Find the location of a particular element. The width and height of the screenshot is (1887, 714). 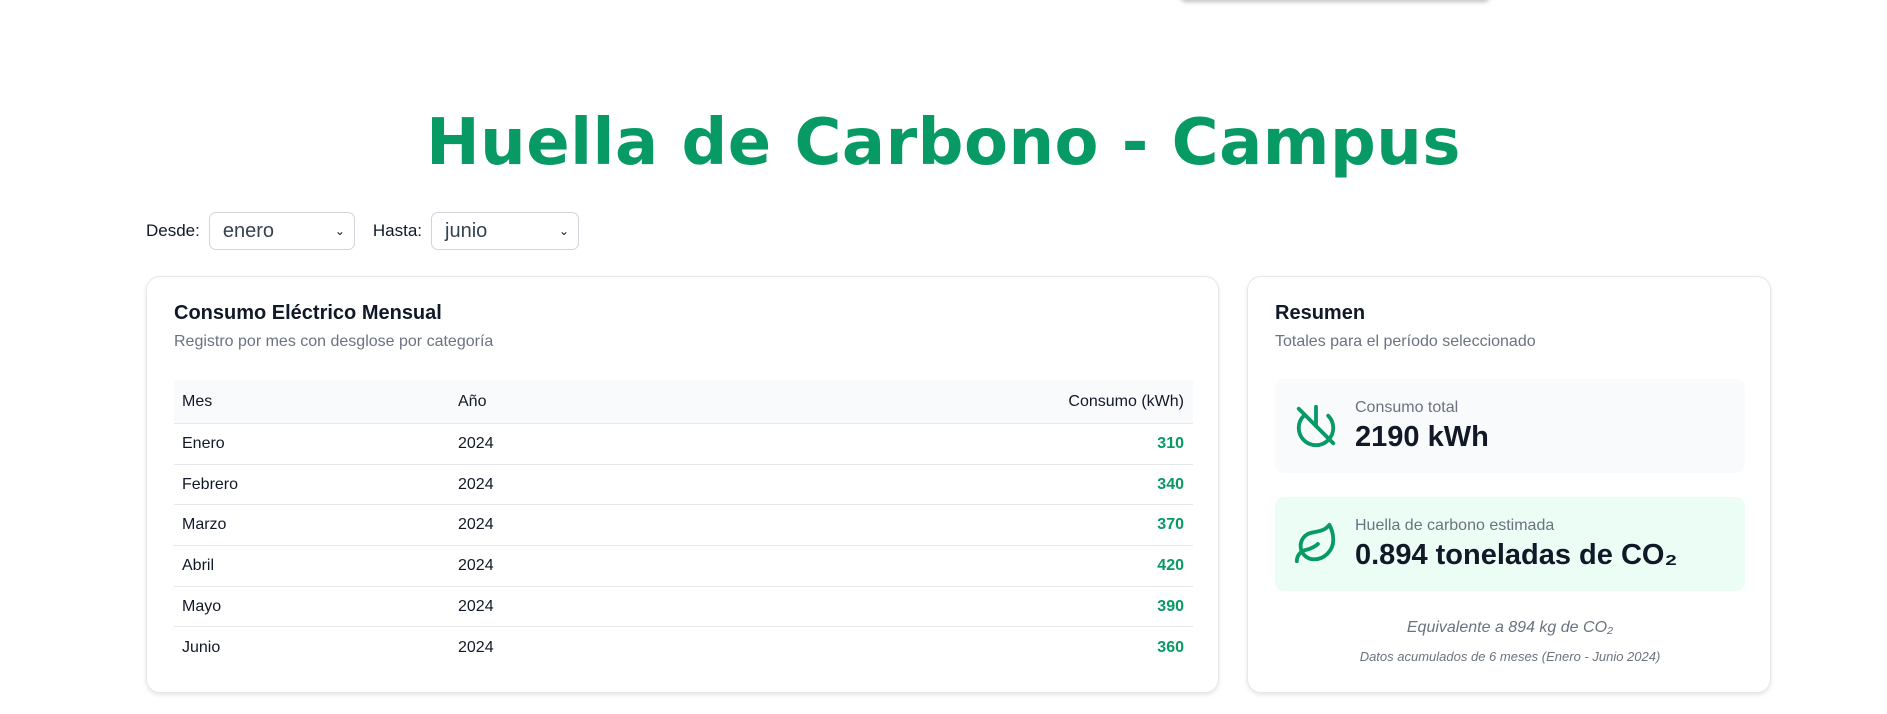

hasta-select: junio ⌄ is located at coordinates (505, 231).